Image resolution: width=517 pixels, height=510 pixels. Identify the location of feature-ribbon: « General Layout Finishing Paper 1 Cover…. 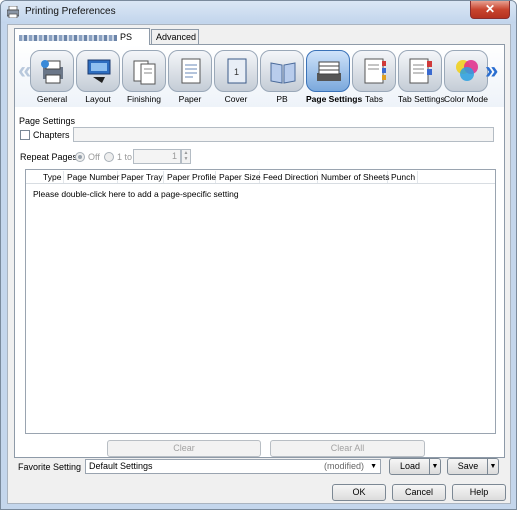
(259, 76).